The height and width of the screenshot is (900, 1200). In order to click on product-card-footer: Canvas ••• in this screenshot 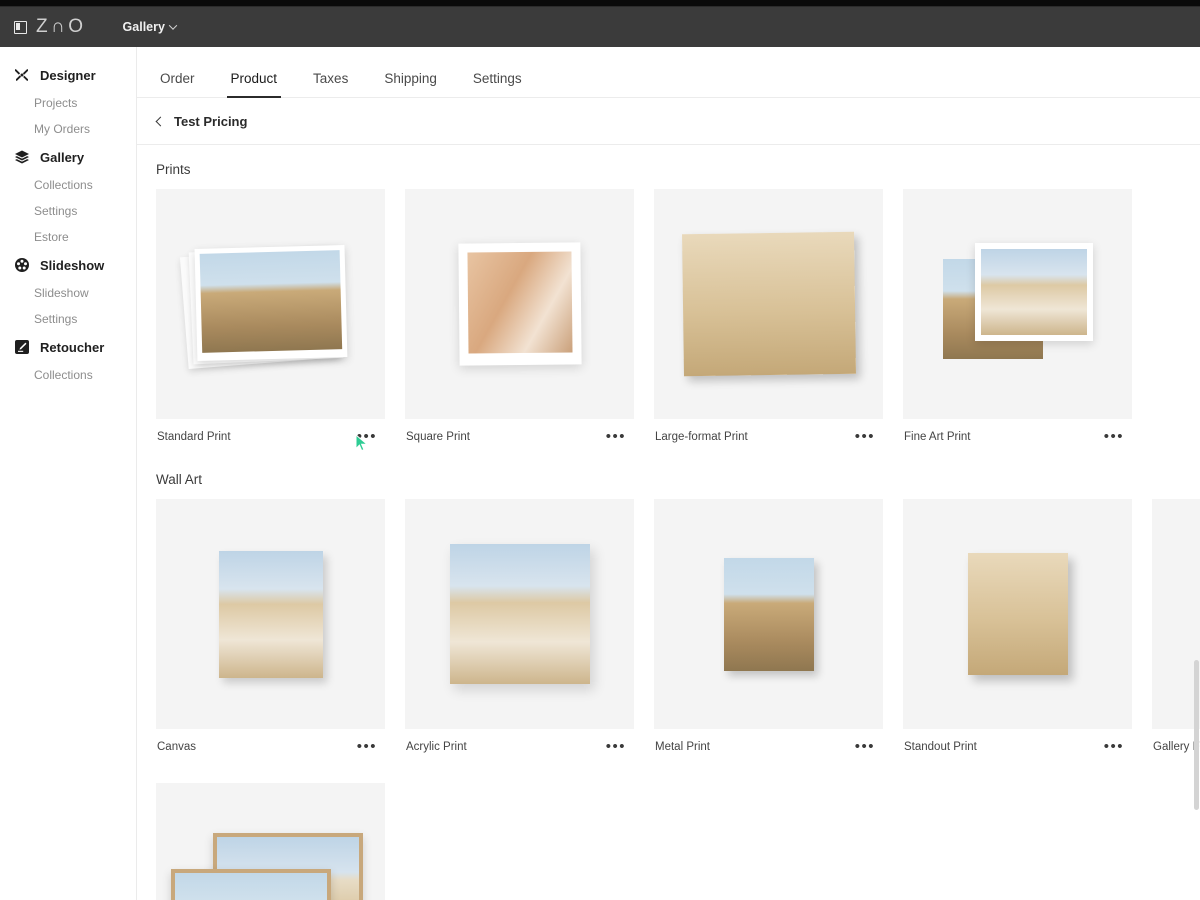, I will do `click(270, 747)`.